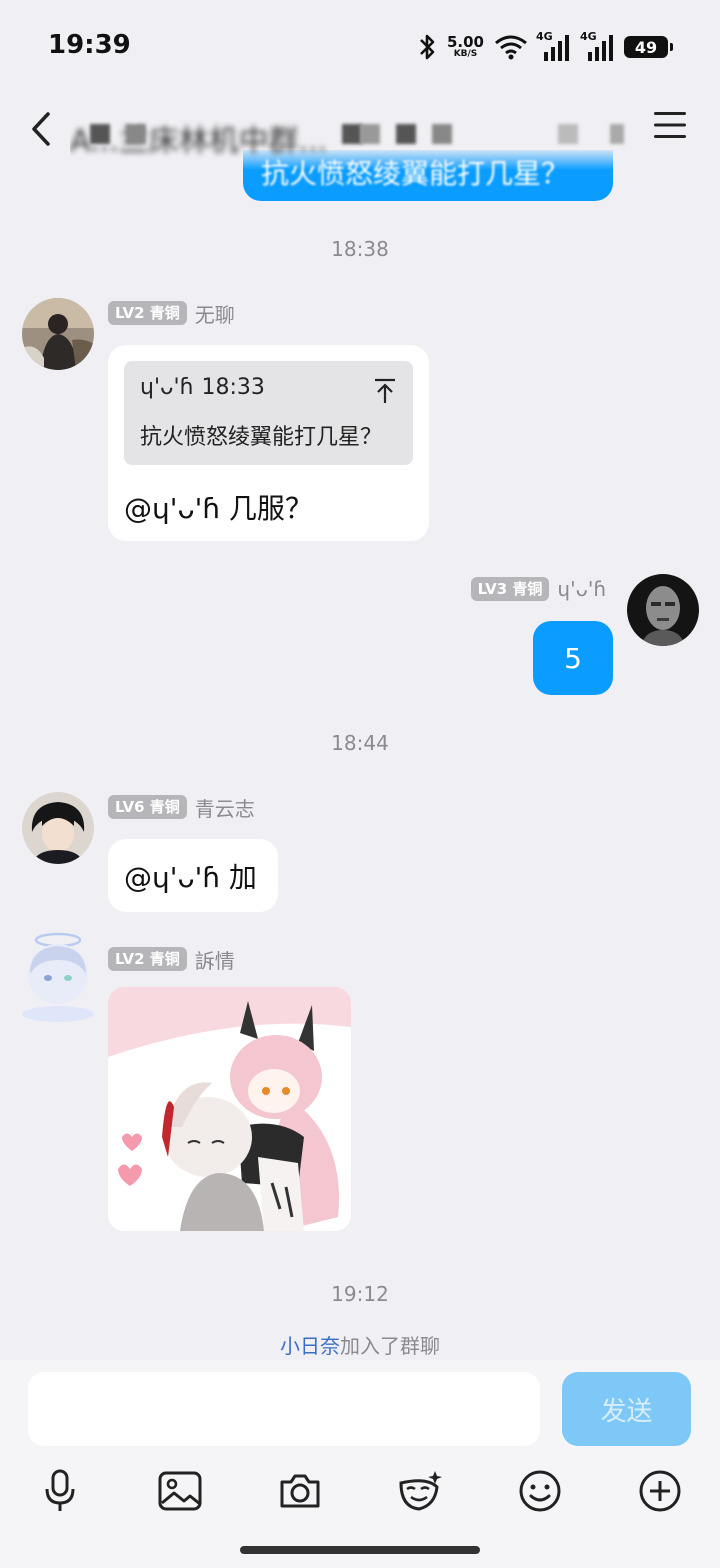 Image resolution: width=720 pixels, height=1568 pixels. I want to click on image-icon, so click(180, 1491).